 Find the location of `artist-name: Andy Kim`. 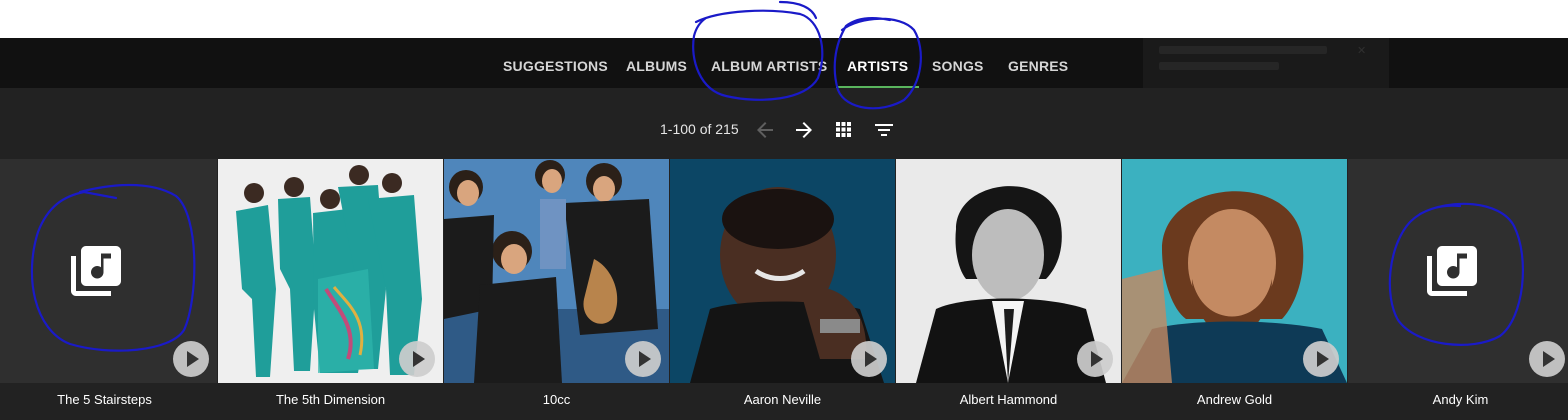

artist-name: Andy Kim is located at coordinates (1458, 401).